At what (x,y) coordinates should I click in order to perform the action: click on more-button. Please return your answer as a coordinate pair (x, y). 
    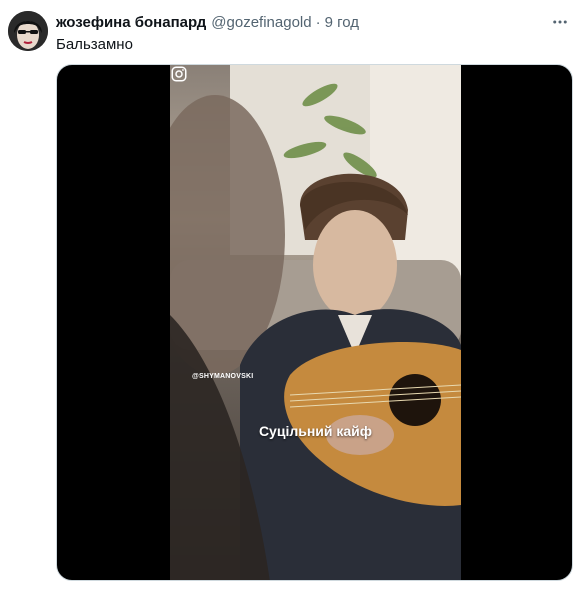
    Looking at the image, I should click on (560, 22).